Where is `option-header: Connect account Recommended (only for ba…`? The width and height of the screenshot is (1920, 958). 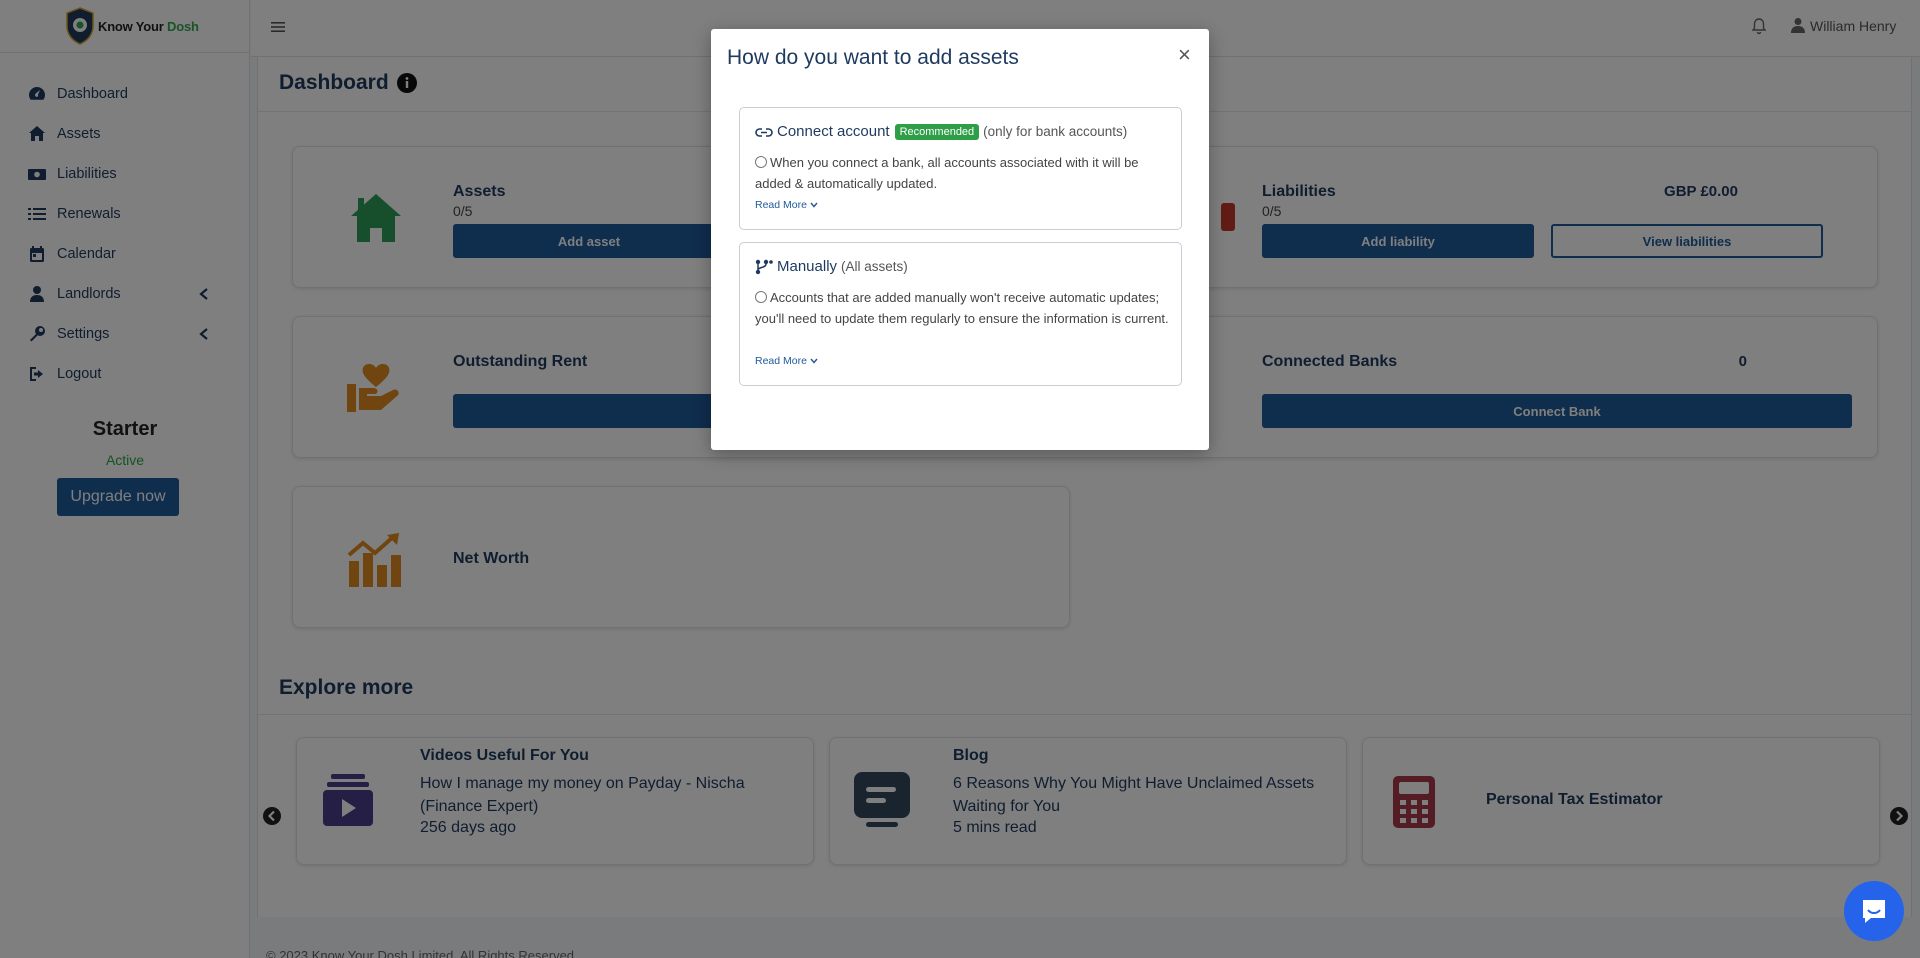 option-header: Connect account Recommended (only for ba… is located at coordinates (941, 131).